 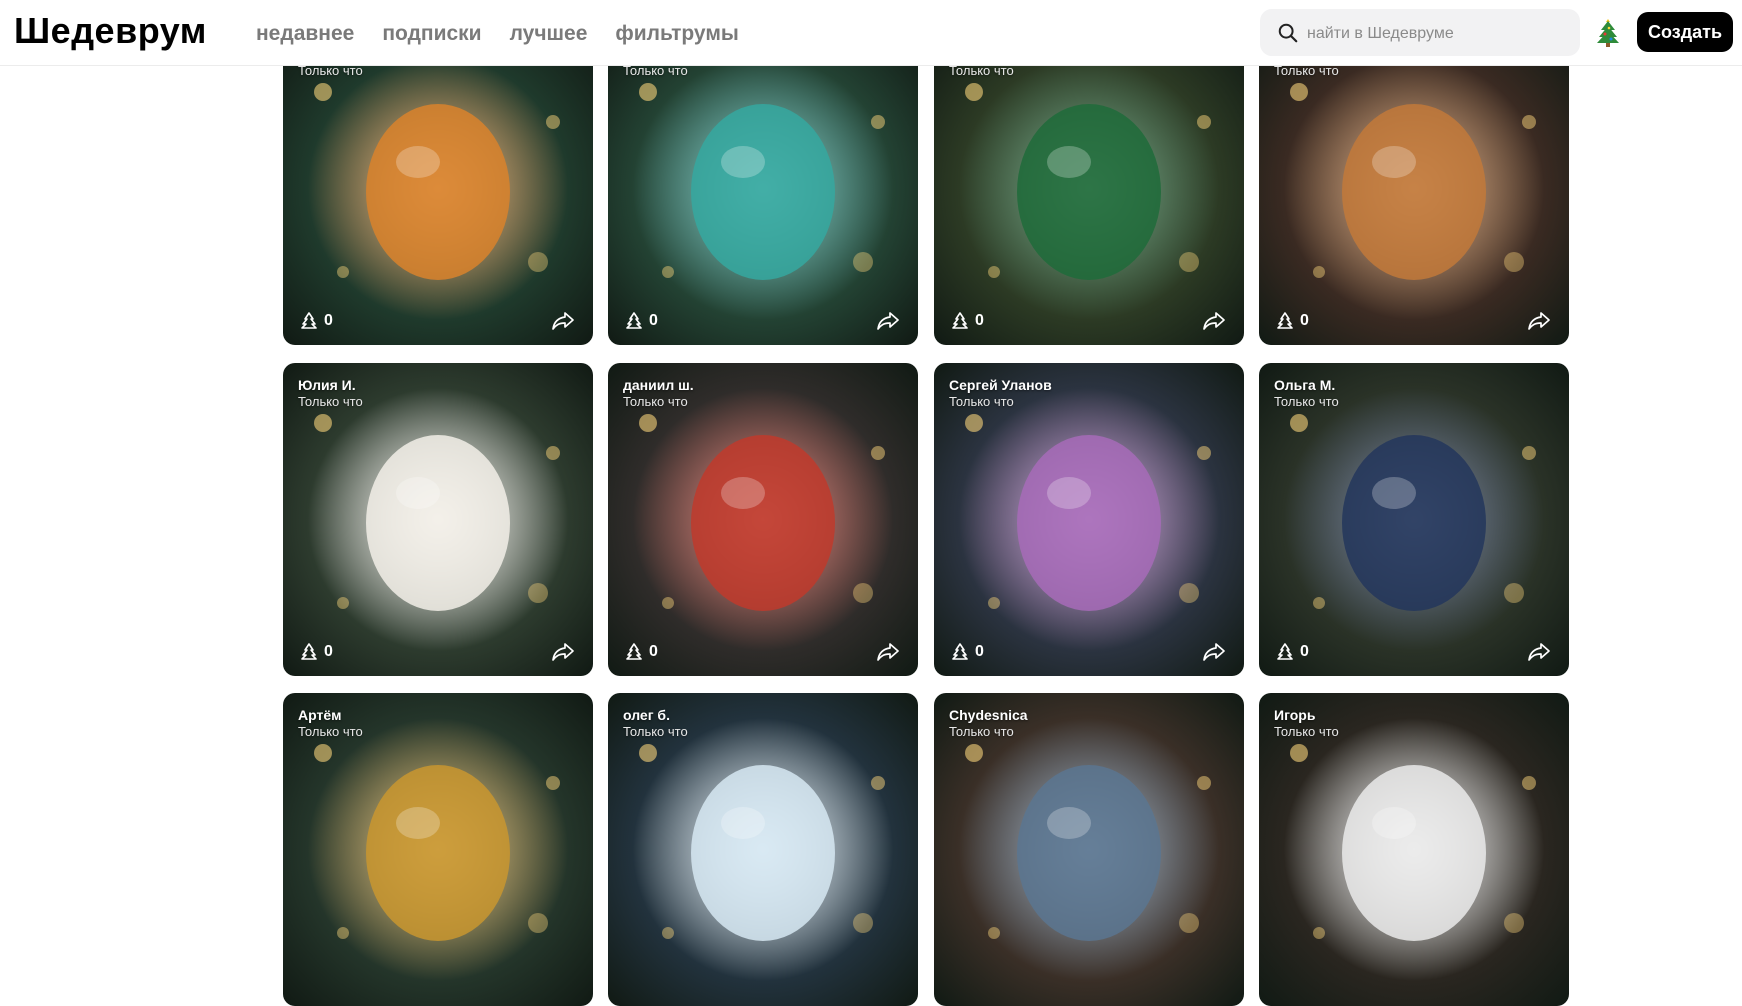 What do you see at coordinates (1437, 33) in the screenshot?
I see `search-input` at bounding box center [1437, 33].